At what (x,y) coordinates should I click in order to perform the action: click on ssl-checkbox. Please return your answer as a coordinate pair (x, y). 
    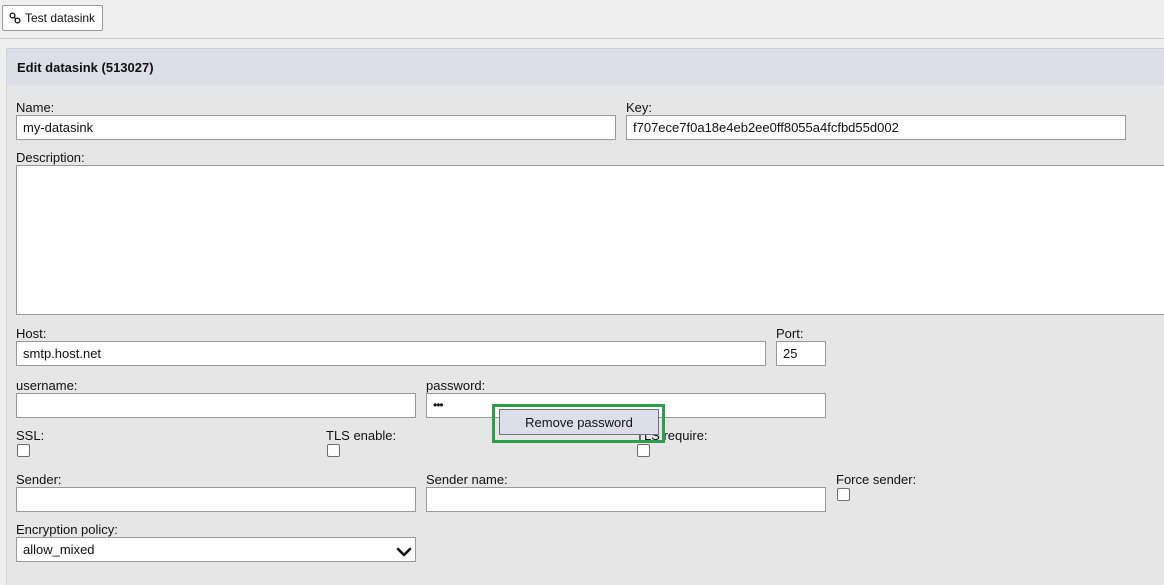
    Looking at the image, I should click on (23, 450).